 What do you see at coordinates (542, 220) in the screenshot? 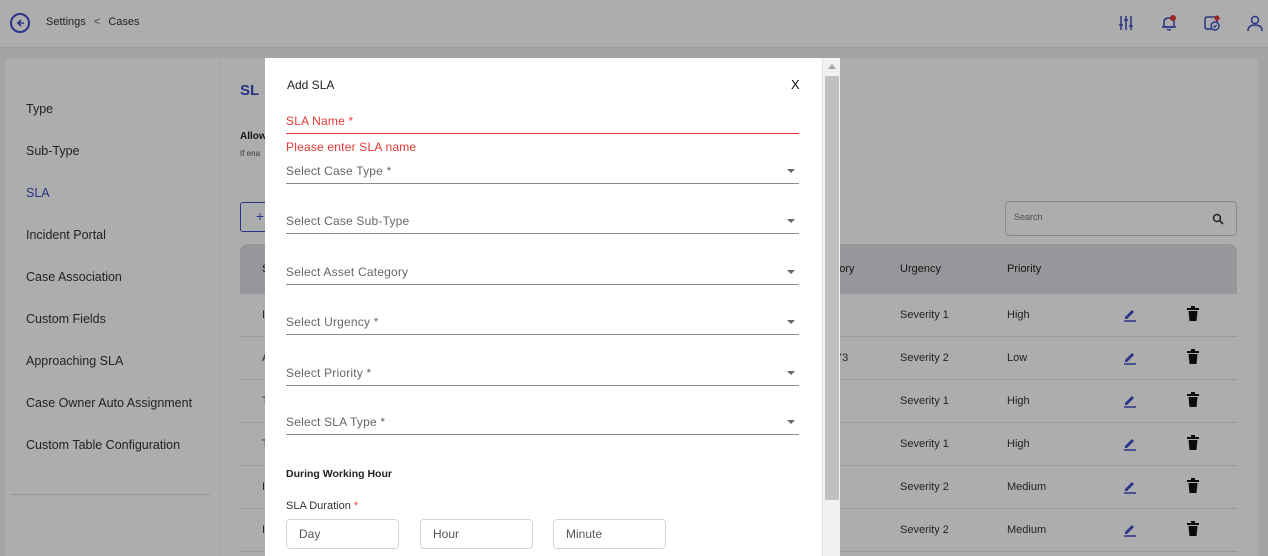
I see `case-sub-type-select: Select Case Sub-Type` at bounding box center [542, 220].